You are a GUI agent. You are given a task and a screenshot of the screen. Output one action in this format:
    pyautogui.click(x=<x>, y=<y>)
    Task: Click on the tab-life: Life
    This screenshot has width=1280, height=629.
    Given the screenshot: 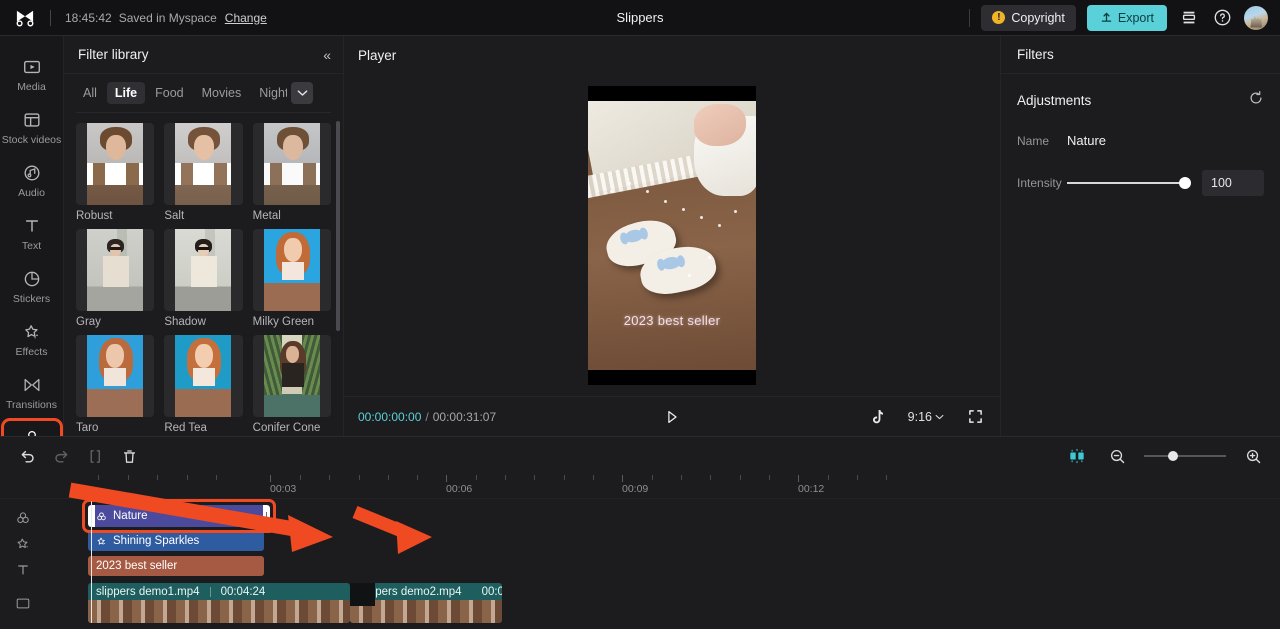 What is the action you would take?
    pyautogui.click(x=126, y=93)
    